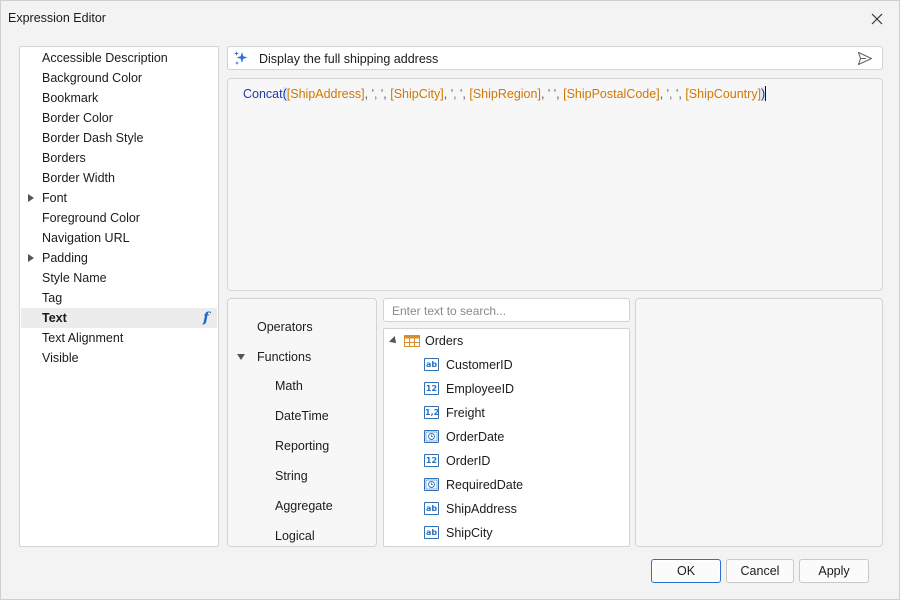 The width and height of the screenshot is (900, 600). What do you see at coordinates (611, 94) in the screenshot?
I see `expression-token: [ShipPostalCode]` at bounding box center [611, 94].